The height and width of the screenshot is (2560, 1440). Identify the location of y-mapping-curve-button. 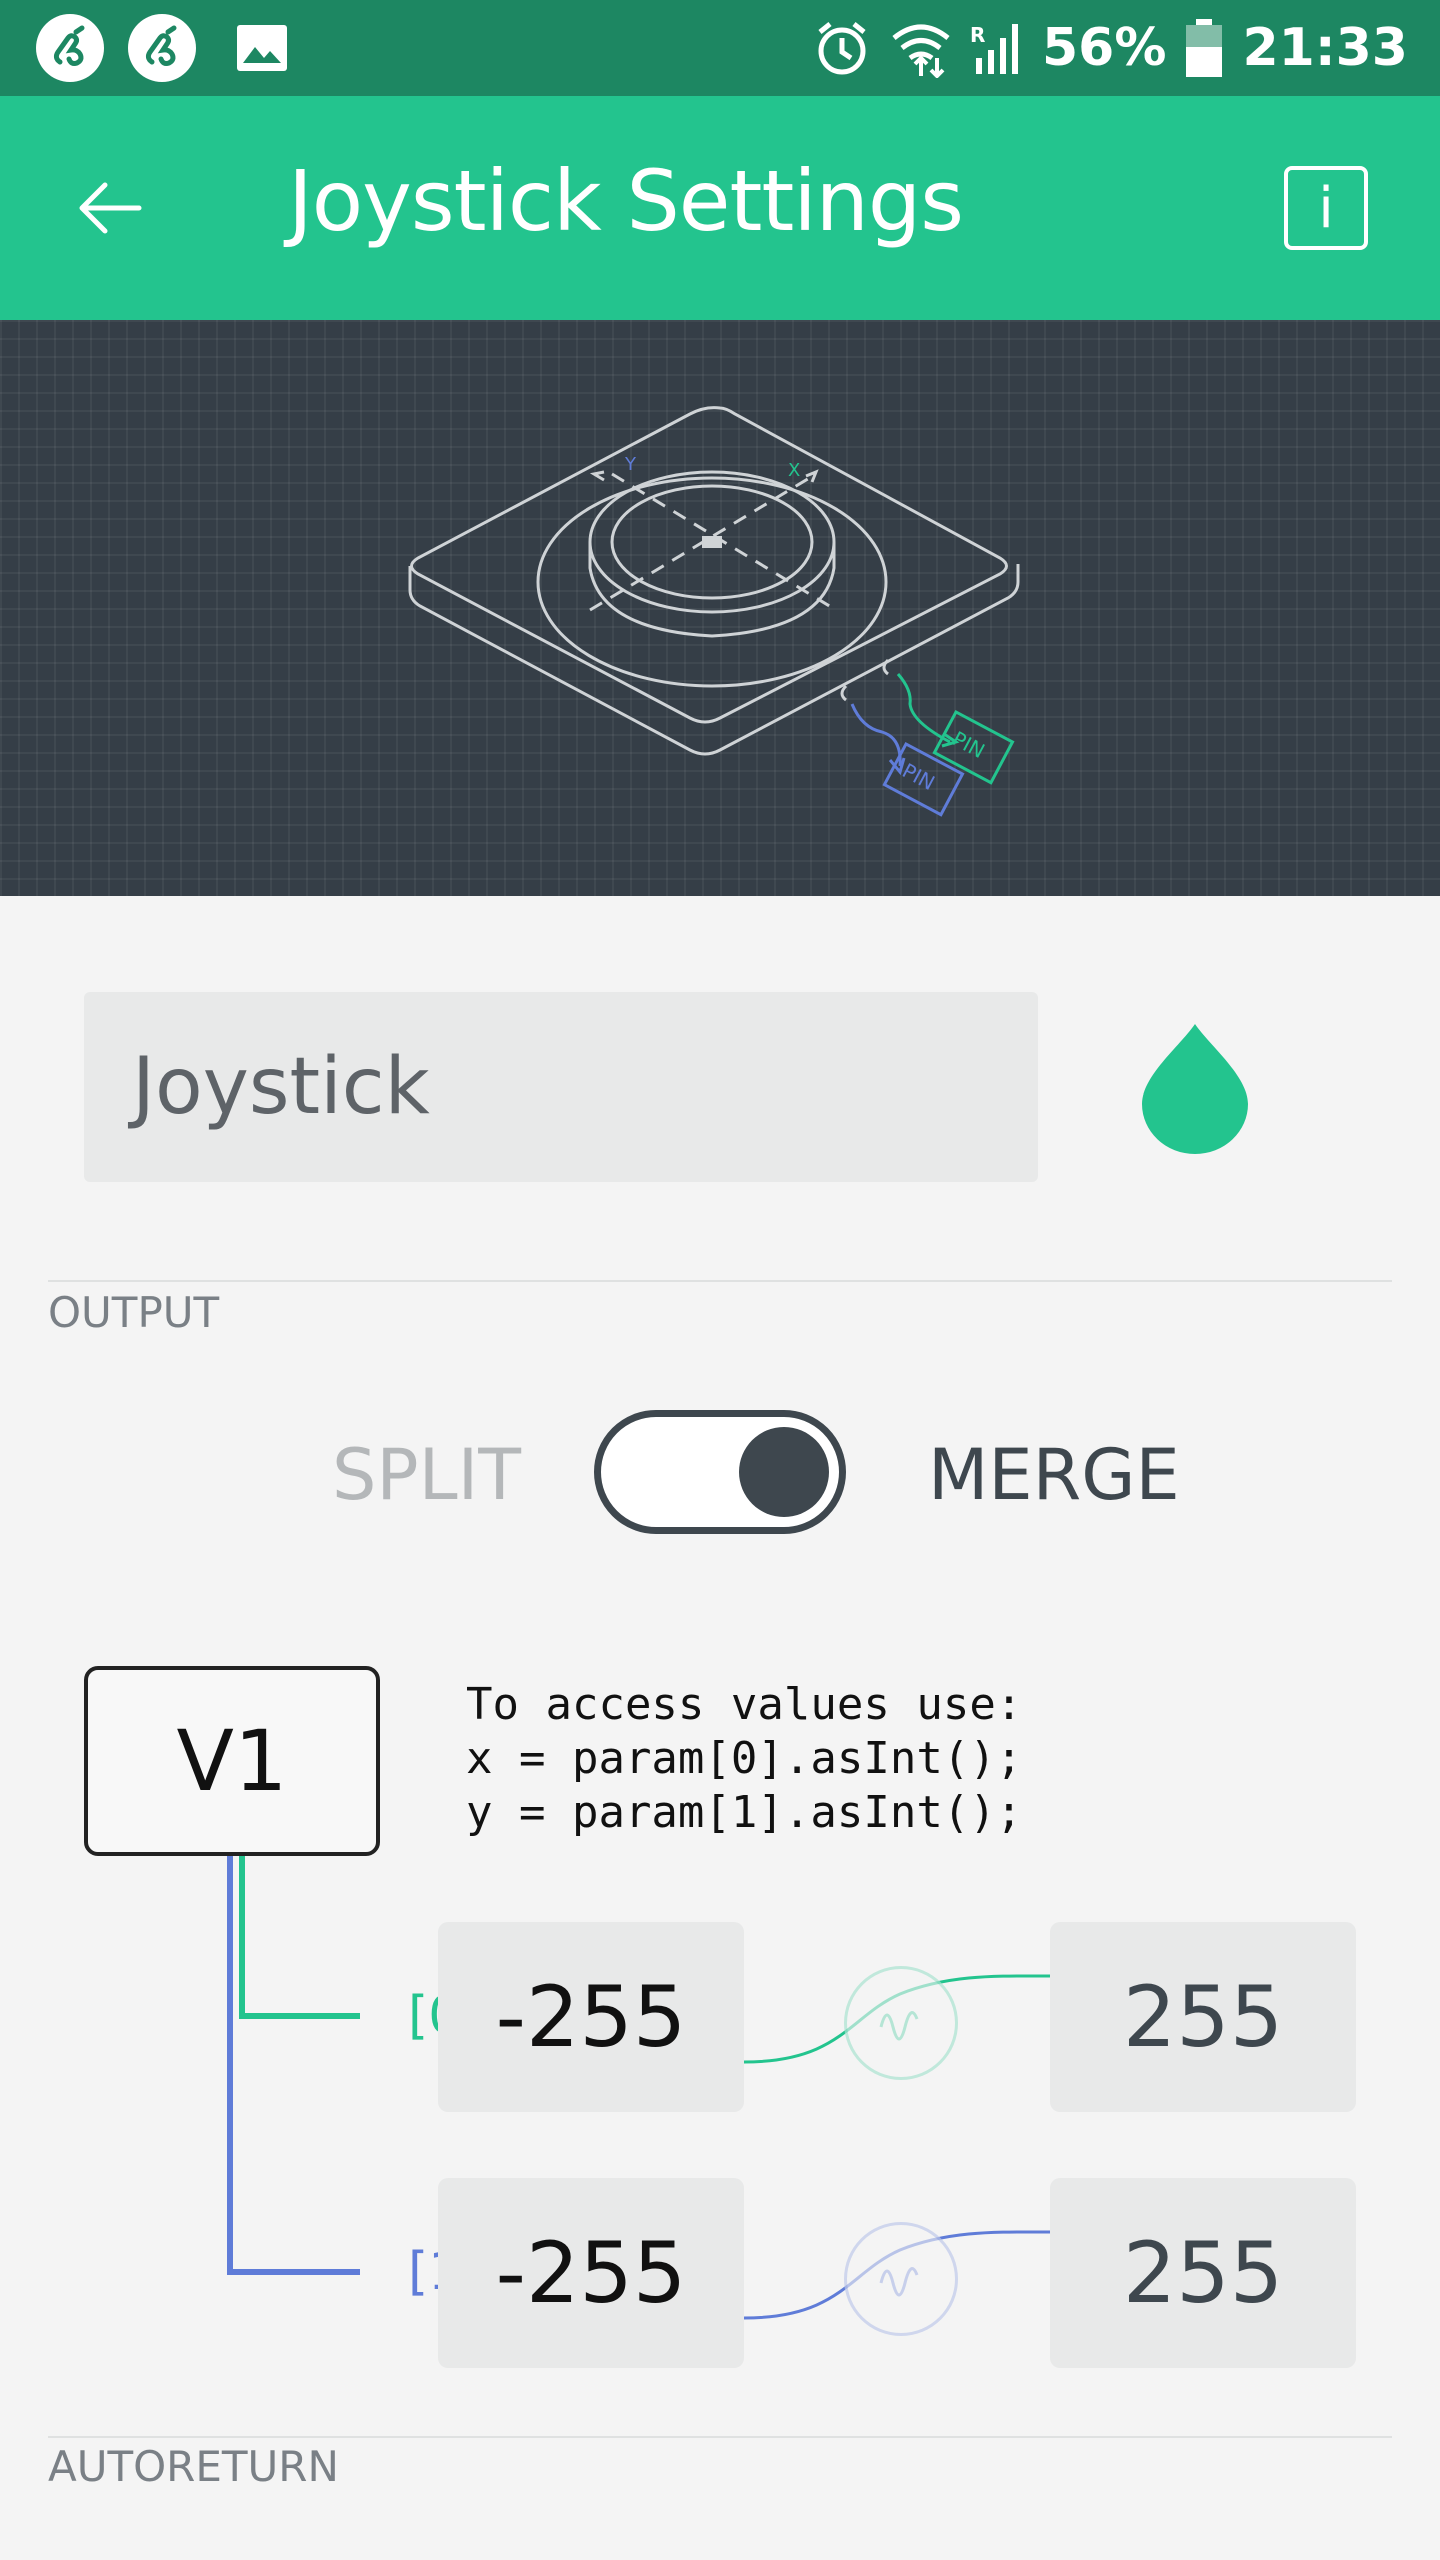
(901, 2279).